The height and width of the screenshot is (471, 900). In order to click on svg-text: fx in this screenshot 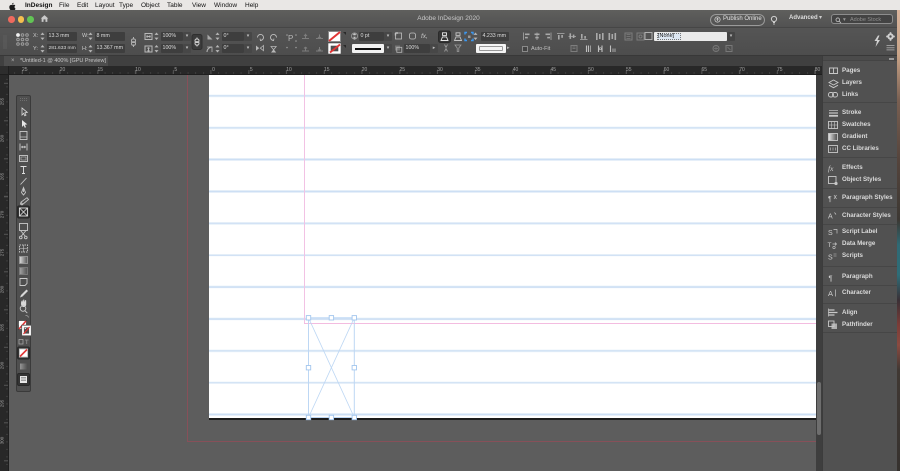, I will do `click(831, 168)`.